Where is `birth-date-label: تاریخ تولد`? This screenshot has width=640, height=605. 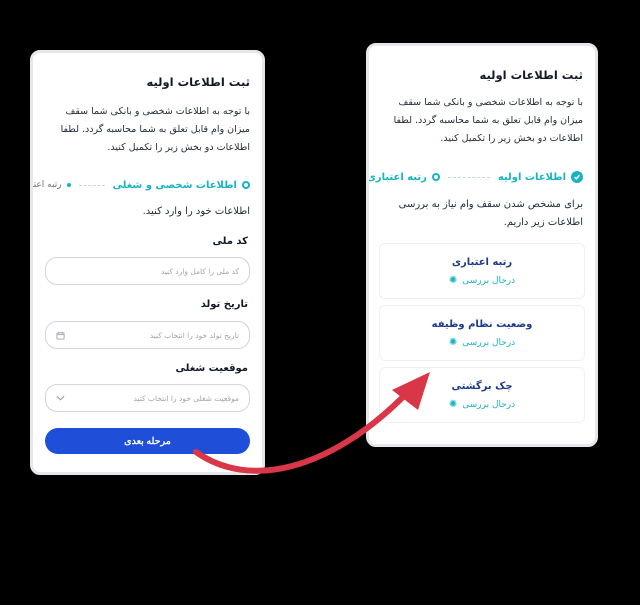 birth-date-label: تاریخ تولد is located at coordinates (224, 304).